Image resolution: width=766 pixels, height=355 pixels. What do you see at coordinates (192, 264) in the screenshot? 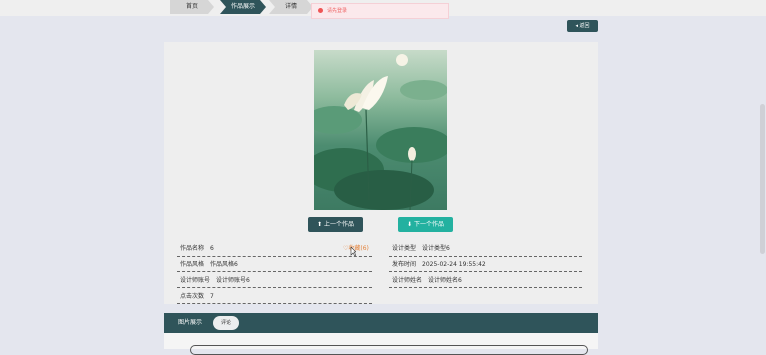
I see `field-style-label: 作品风格` at bounding box center [192, 264].